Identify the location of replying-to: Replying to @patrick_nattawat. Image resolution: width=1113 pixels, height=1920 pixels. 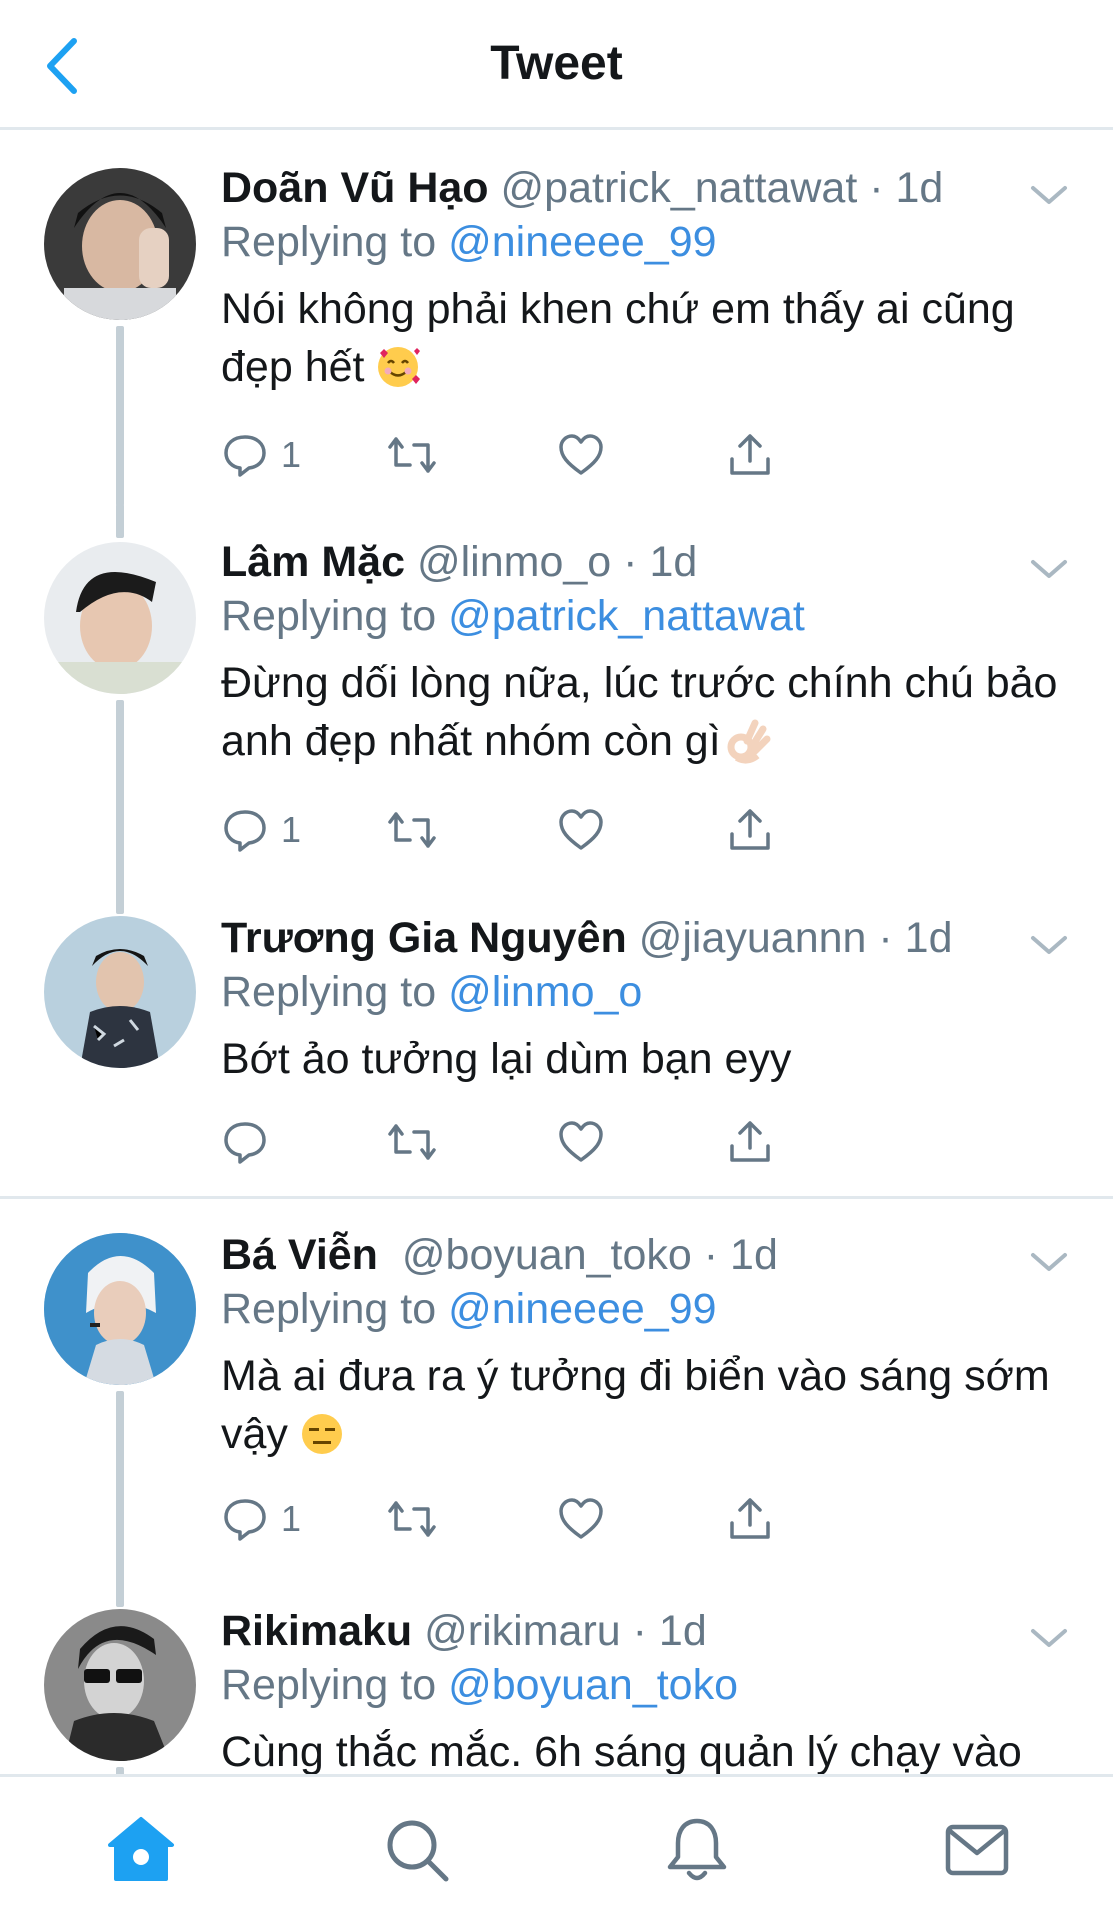
(647, 616).